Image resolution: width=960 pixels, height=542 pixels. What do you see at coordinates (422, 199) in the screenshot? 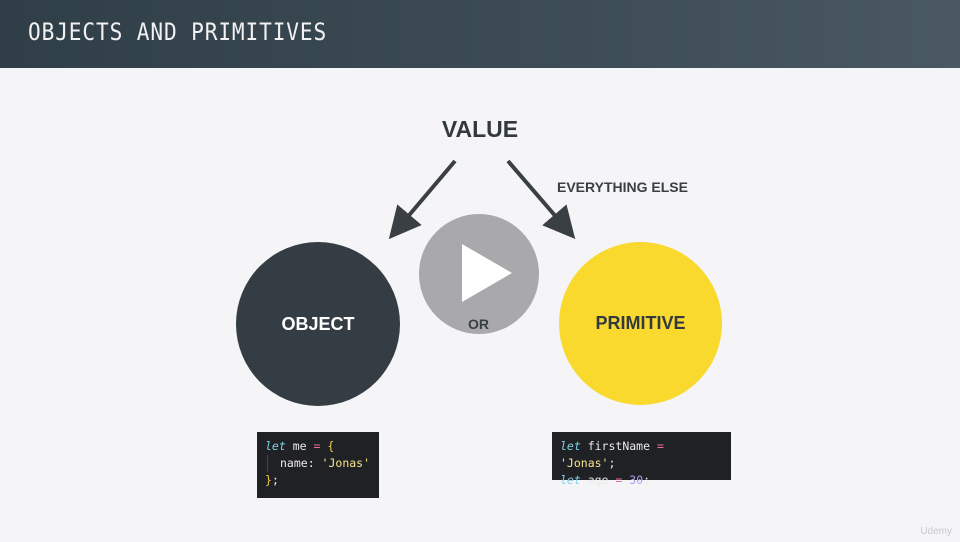
I see `arrow-to-object` at bounding box center [422, 199].